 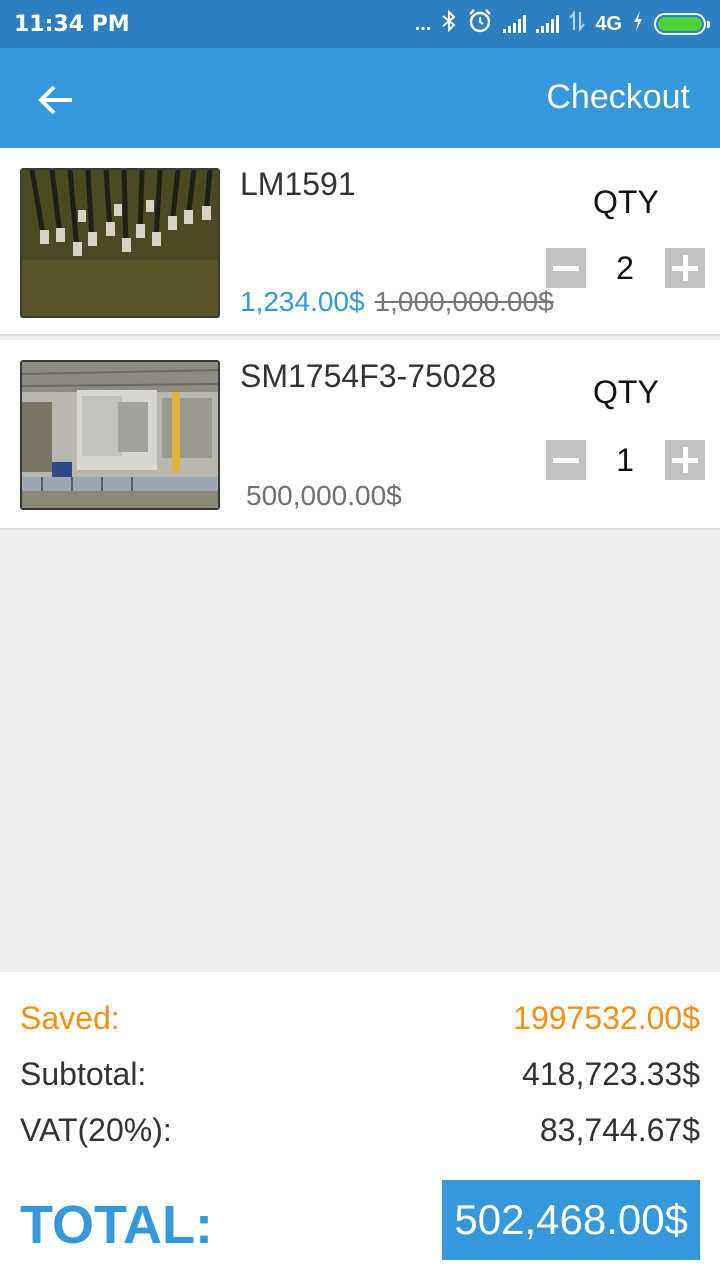 I want to click on status-bar: 11:34 PM ... 4G, so click(x=360, y=24).